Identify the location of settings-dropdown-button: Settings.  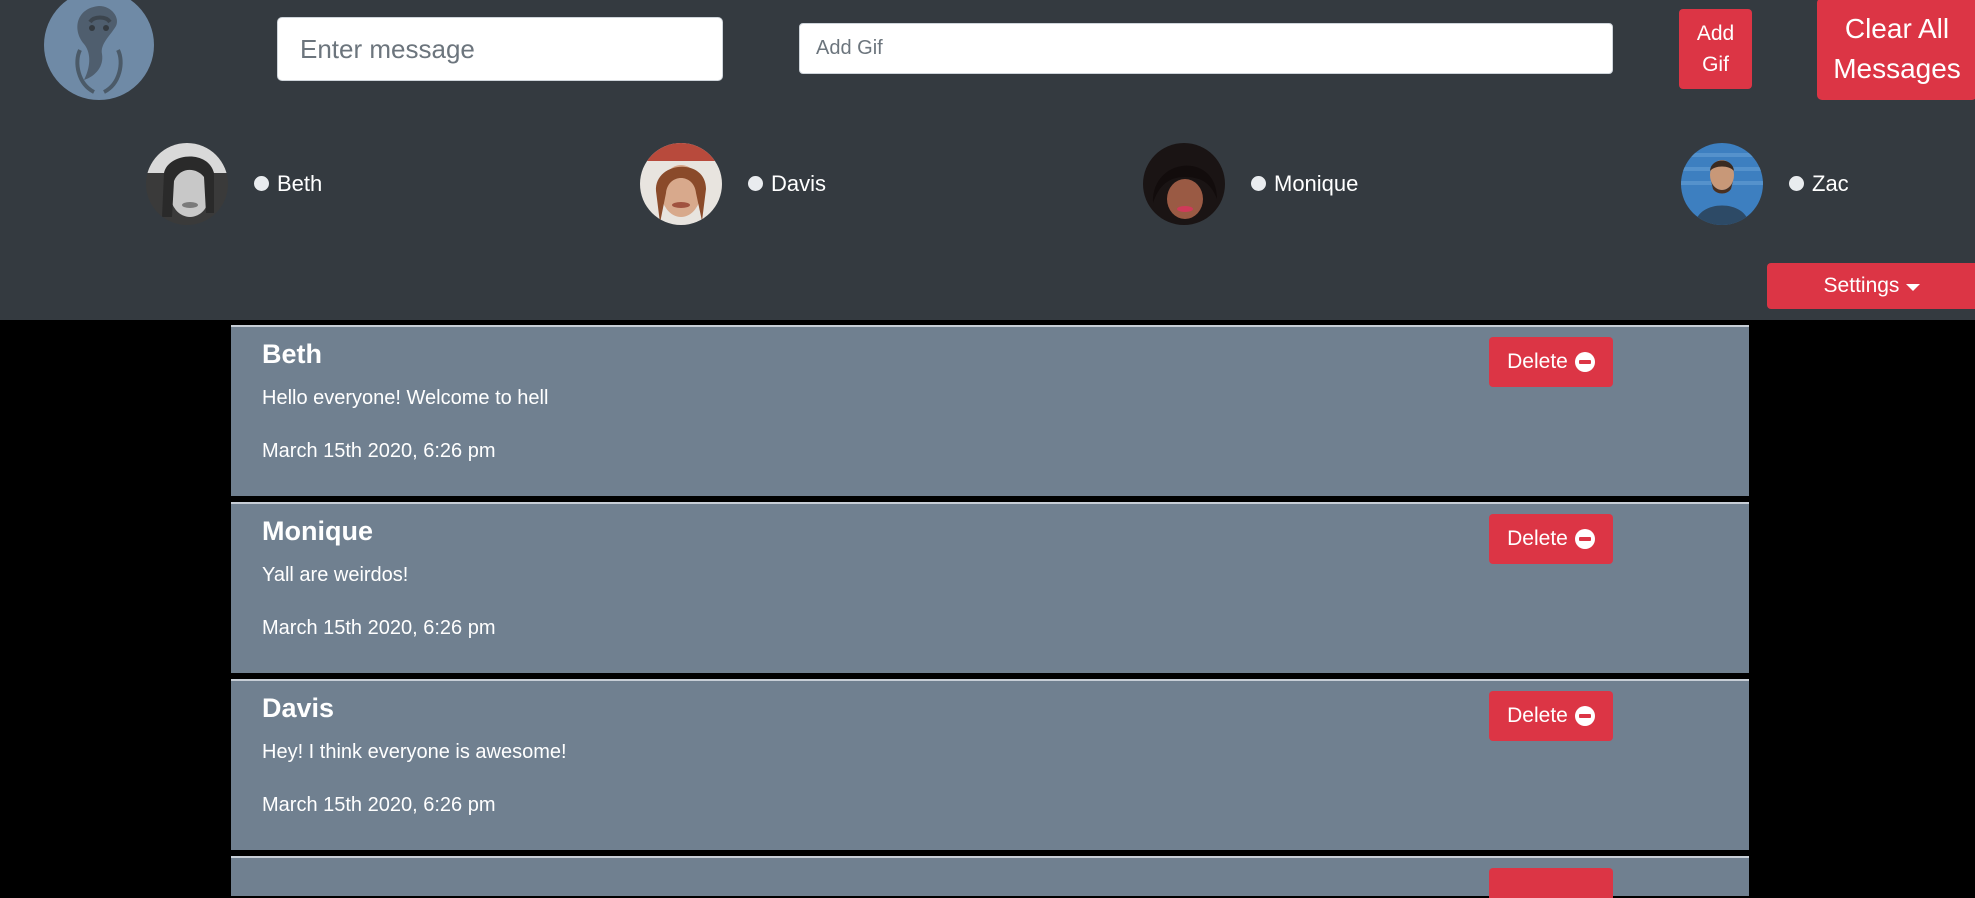
(1871, 286).